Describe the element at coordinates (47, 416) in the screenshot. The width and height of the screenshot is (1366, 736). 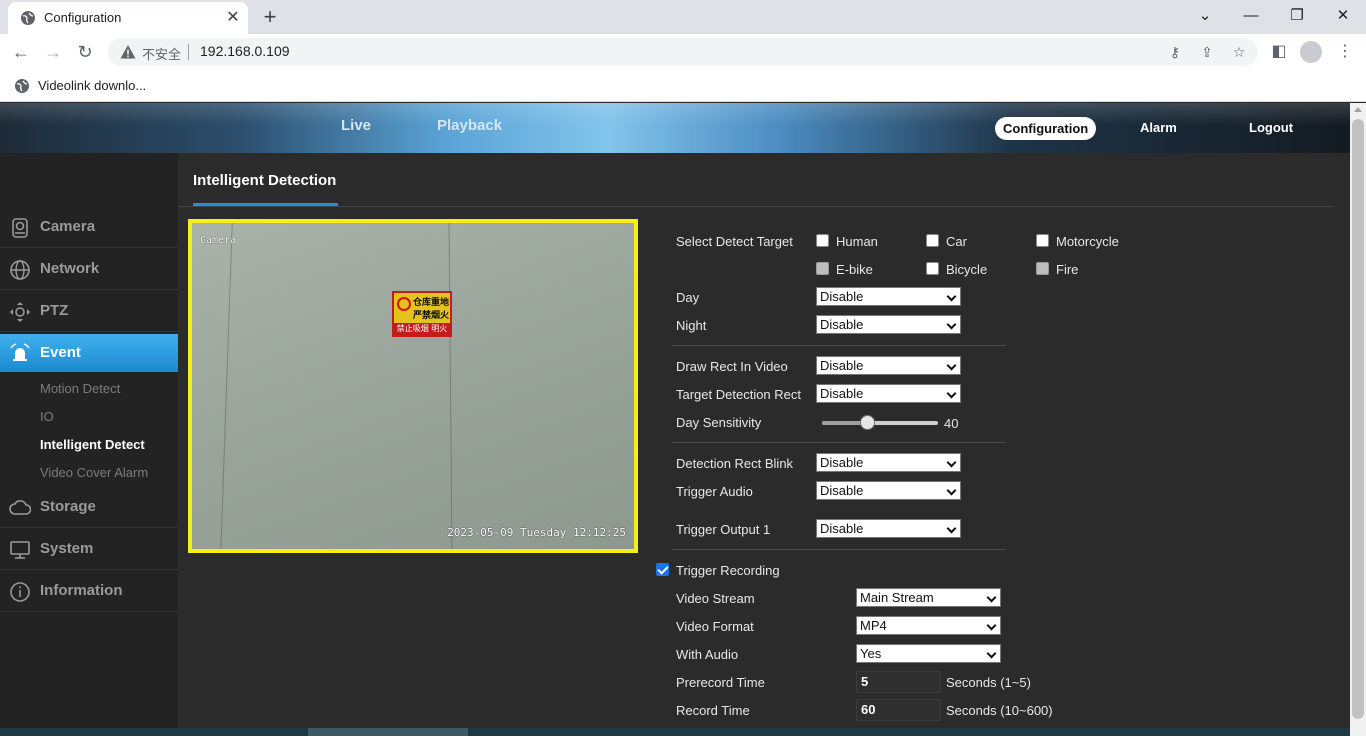
I see `subnav-io: IO` at that location.